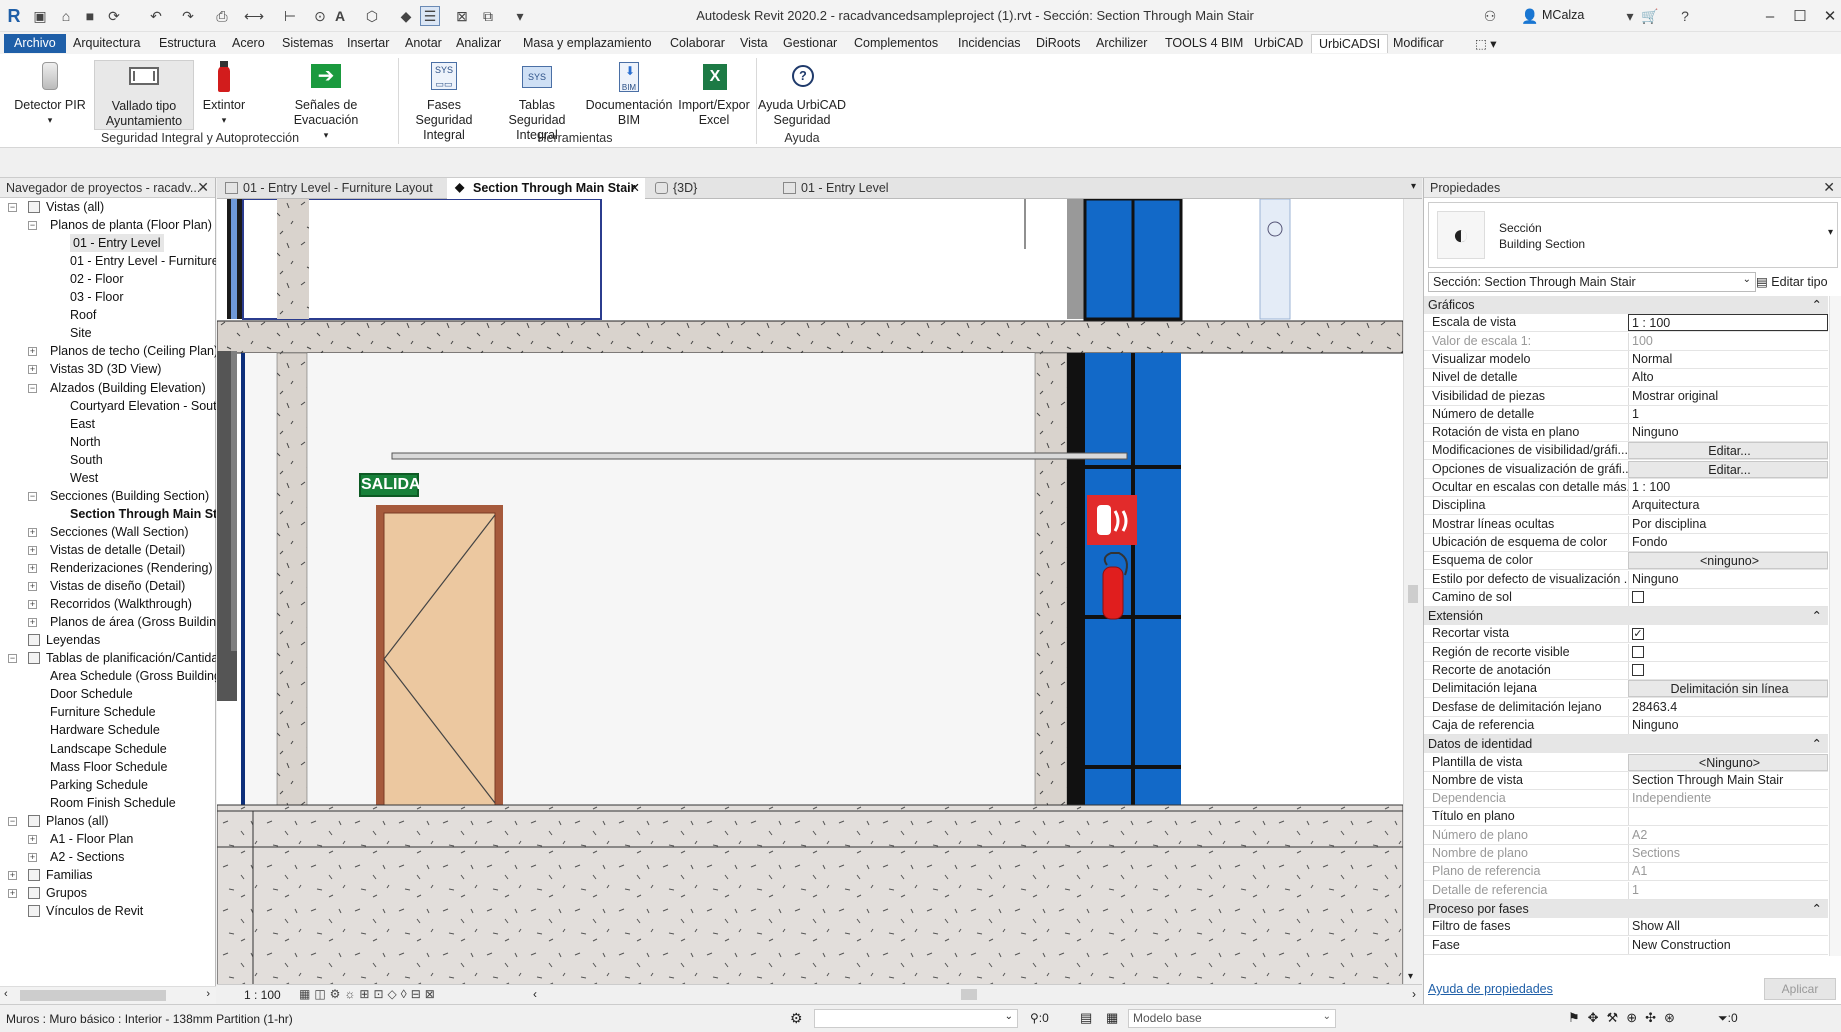 The image size is (1841, 1032). I want to click on ribbon-tab-incidencias: Incidencias, so click(989, 43).